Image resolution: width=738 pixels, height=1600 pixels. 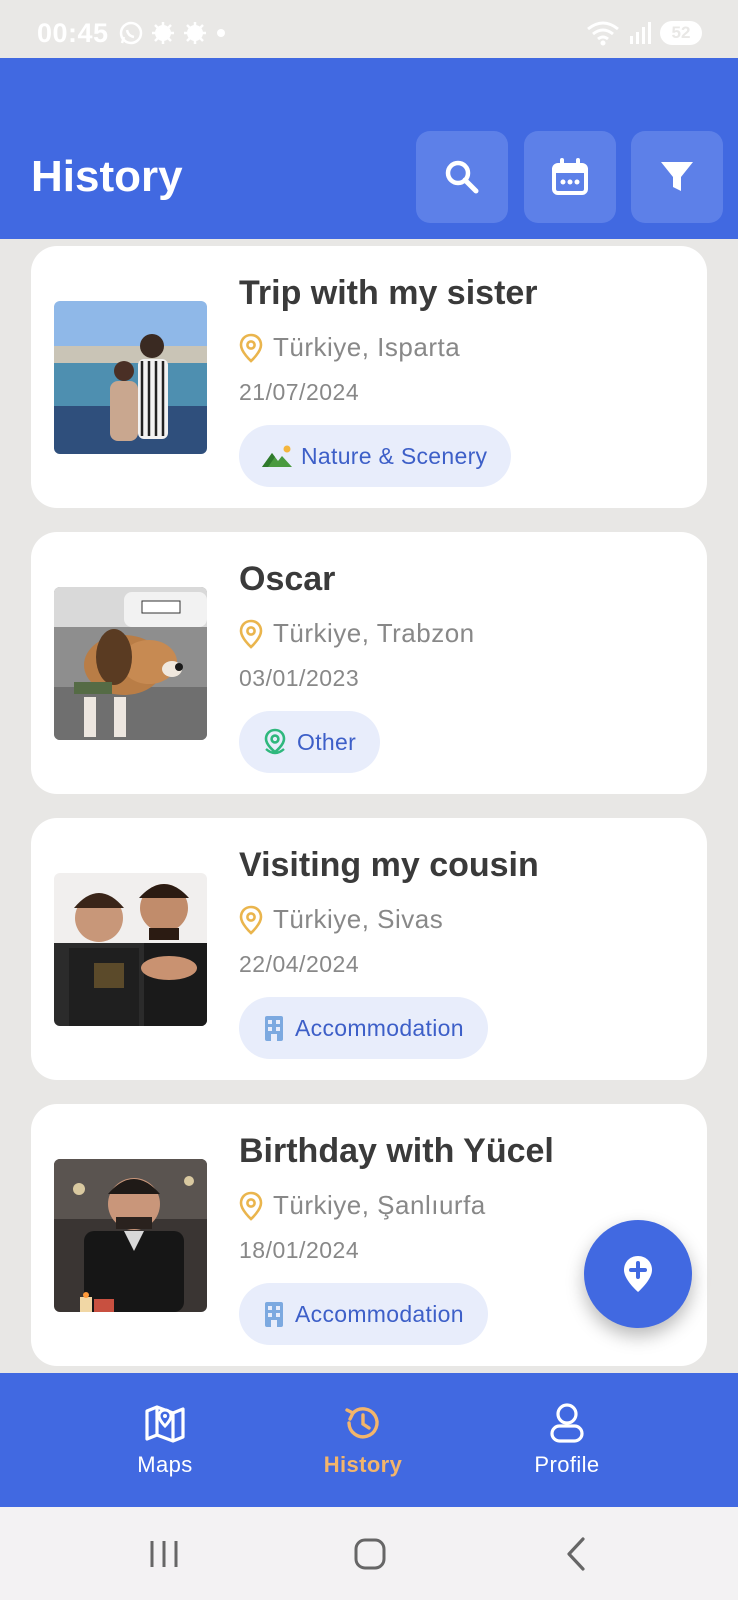 What do you see at coordinates (396, 1151) in the screenshot?
I see `entry-title: Birthday with Yücel` at bounding box center [396, 1151].